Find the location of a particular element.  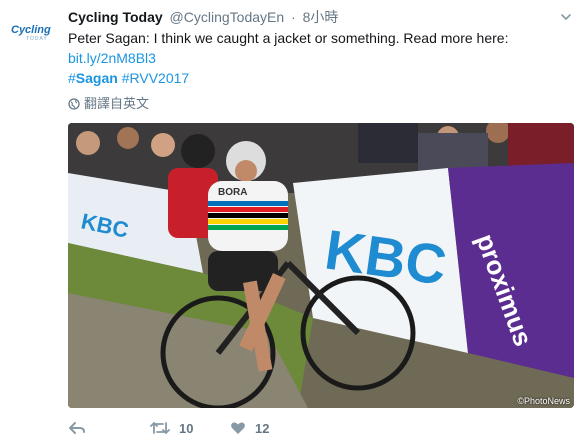

tweet-header: Cycling Today @CyclingTodayEn · 8小時 is located at coordinates (321, 17).